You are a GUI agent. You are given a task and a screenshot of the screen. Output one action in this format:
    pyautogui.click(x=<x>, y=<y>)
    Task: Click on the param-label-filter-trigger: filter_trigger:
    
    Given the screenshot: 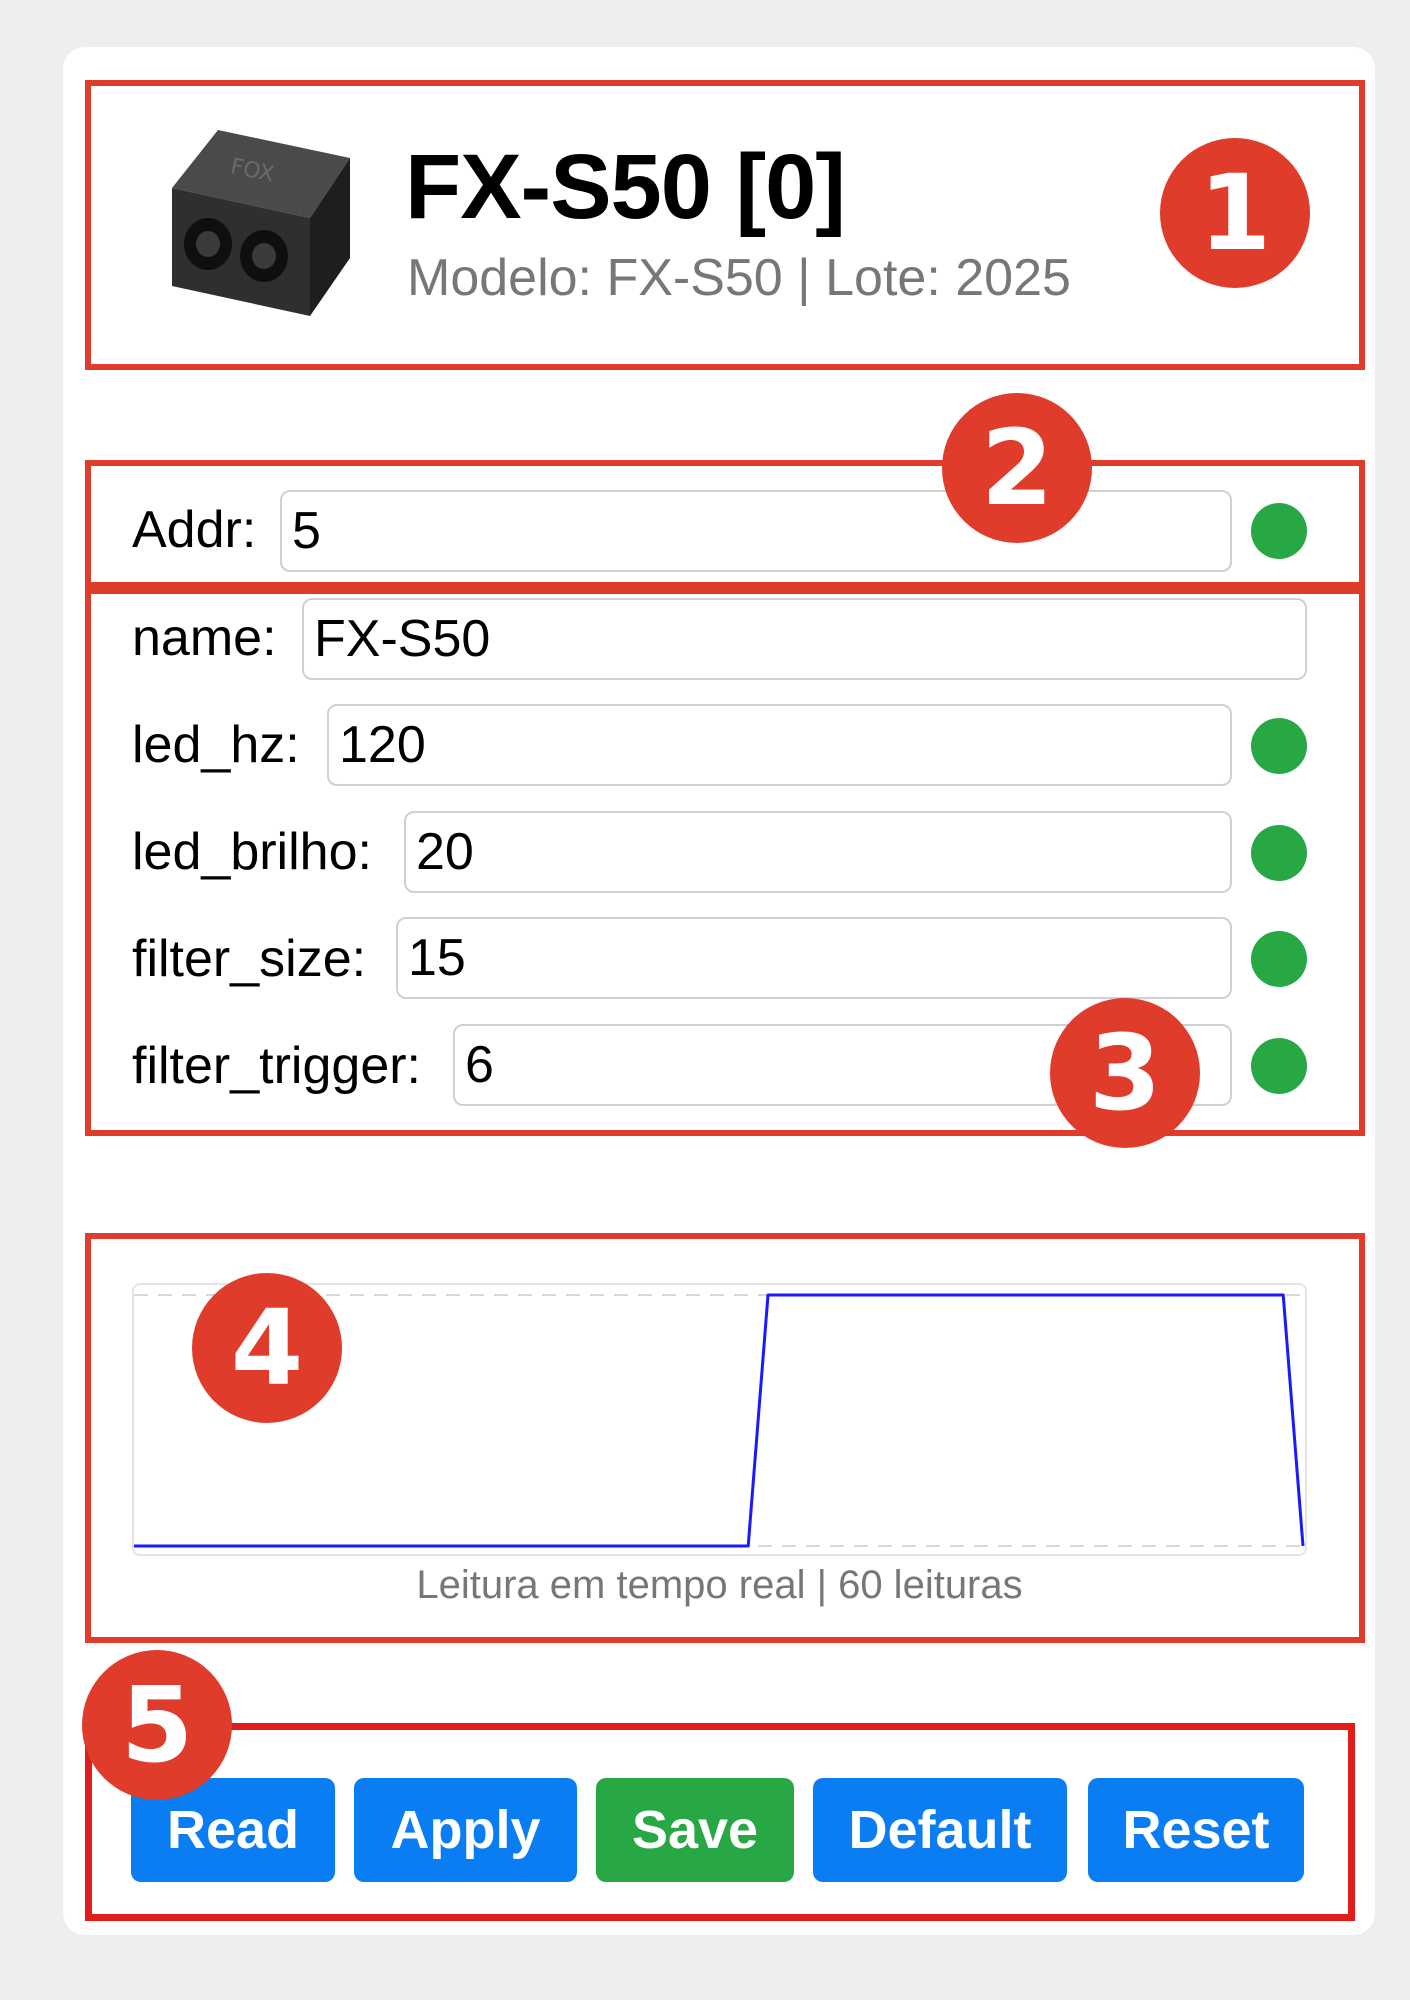 What is the action you would take?
    pyautogui.click(x=276, y=1066)
    